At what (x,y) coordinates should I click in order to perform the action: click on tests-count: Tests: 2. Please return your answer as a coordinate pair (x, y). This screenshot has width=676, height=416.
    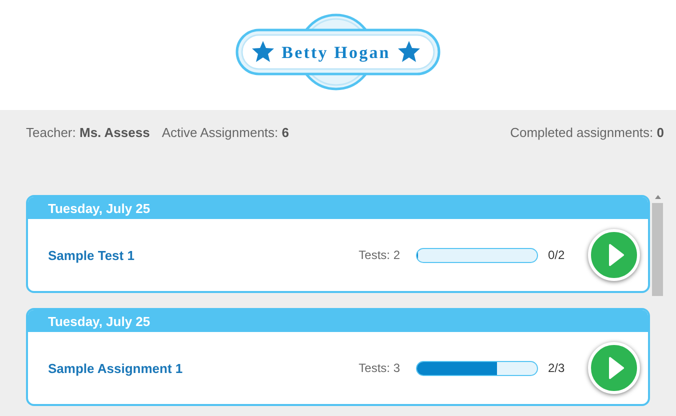
    Looking at the image, I should click on (379, 255).